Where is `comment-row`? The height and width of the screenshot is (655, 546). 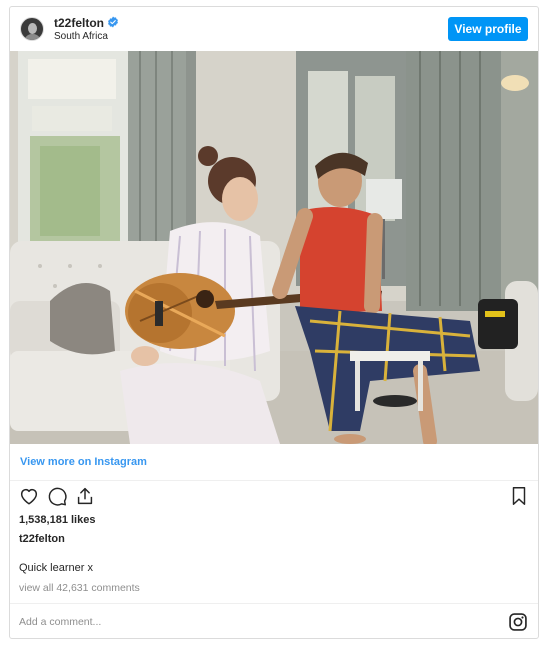 comment-row is located at coordinates (274, 620).